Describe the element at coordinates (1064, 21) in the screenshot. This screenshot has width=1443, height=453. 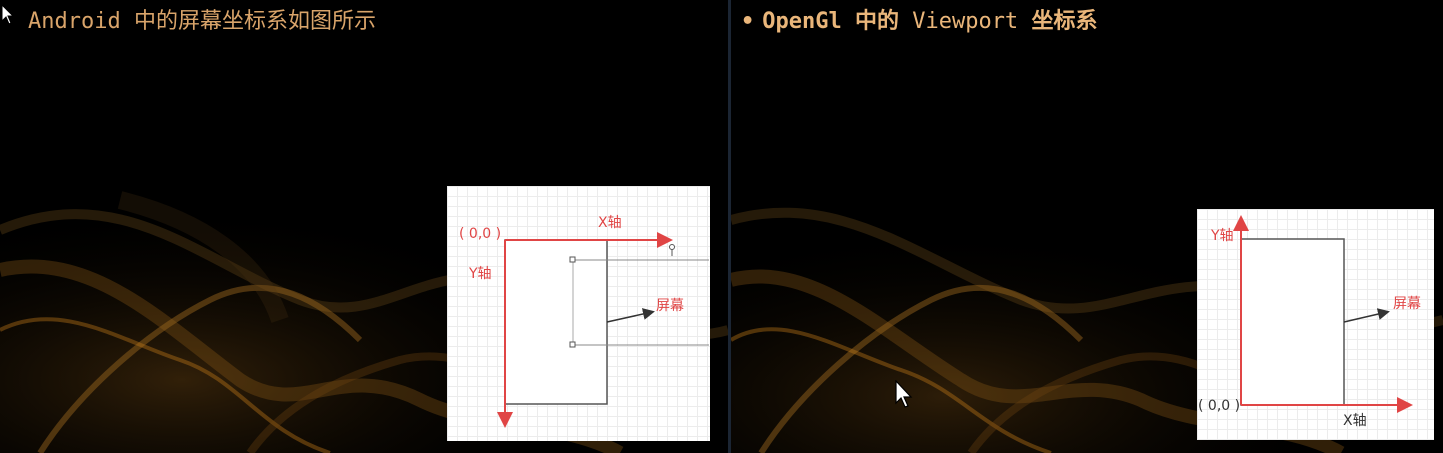
I see `heading-text-part3: 坐标系` at that location.